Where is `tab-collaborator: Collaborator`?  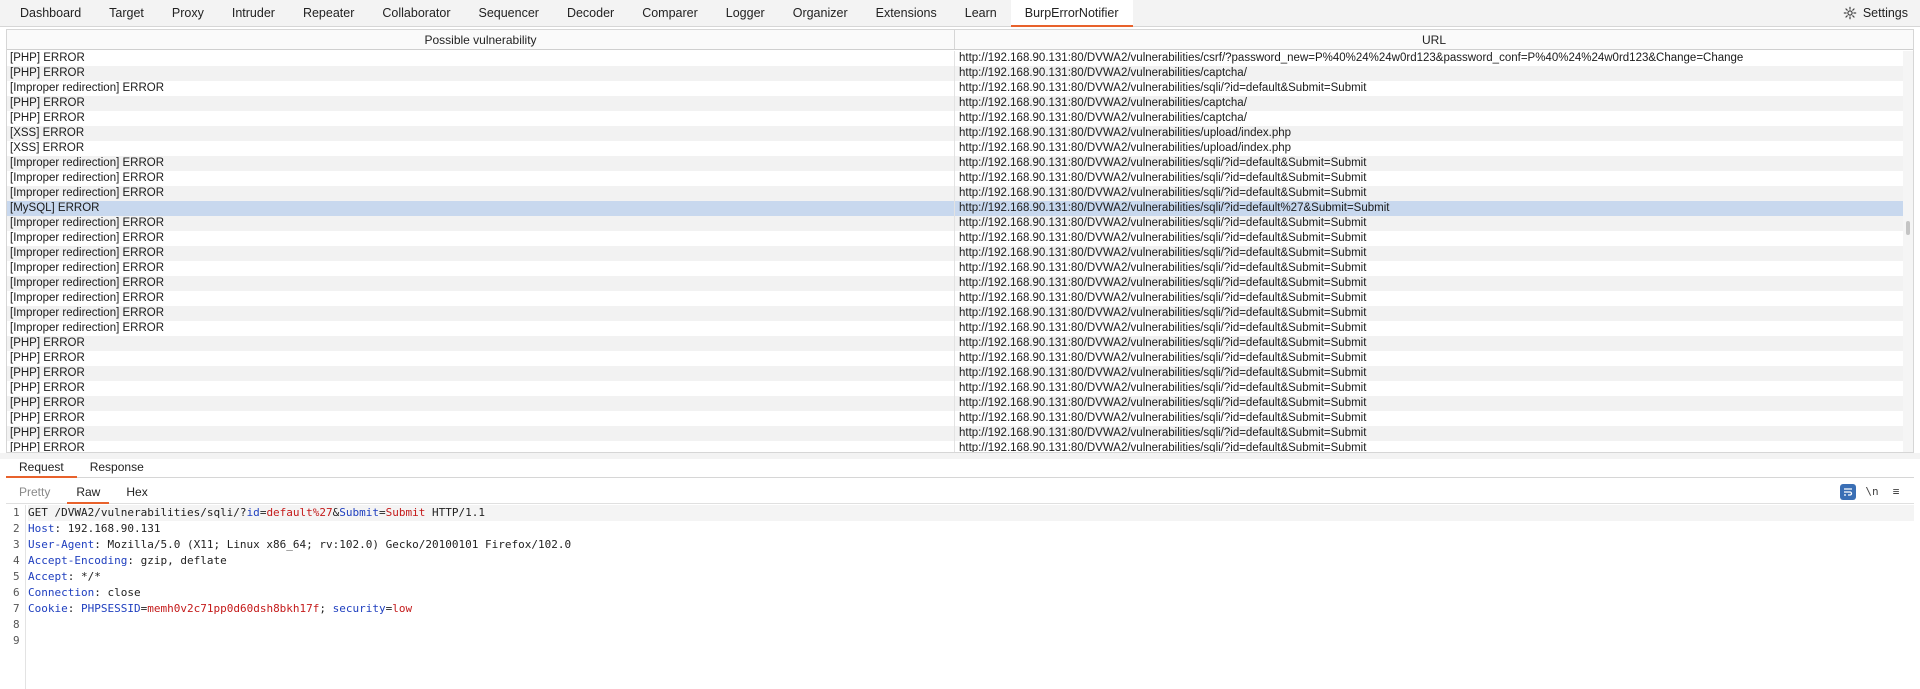
tab-collaborator: Collaborator is located at coordinates (416, 13).